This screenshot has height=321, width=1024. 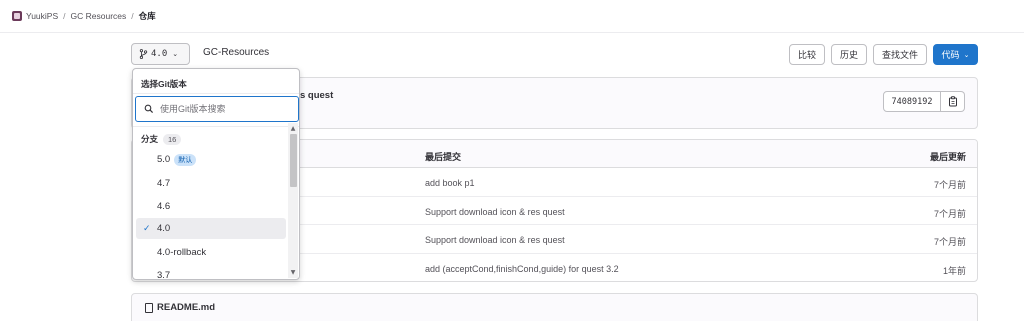 I want to click on scroll-up-icon: ▲, so click(x=293, y=128).